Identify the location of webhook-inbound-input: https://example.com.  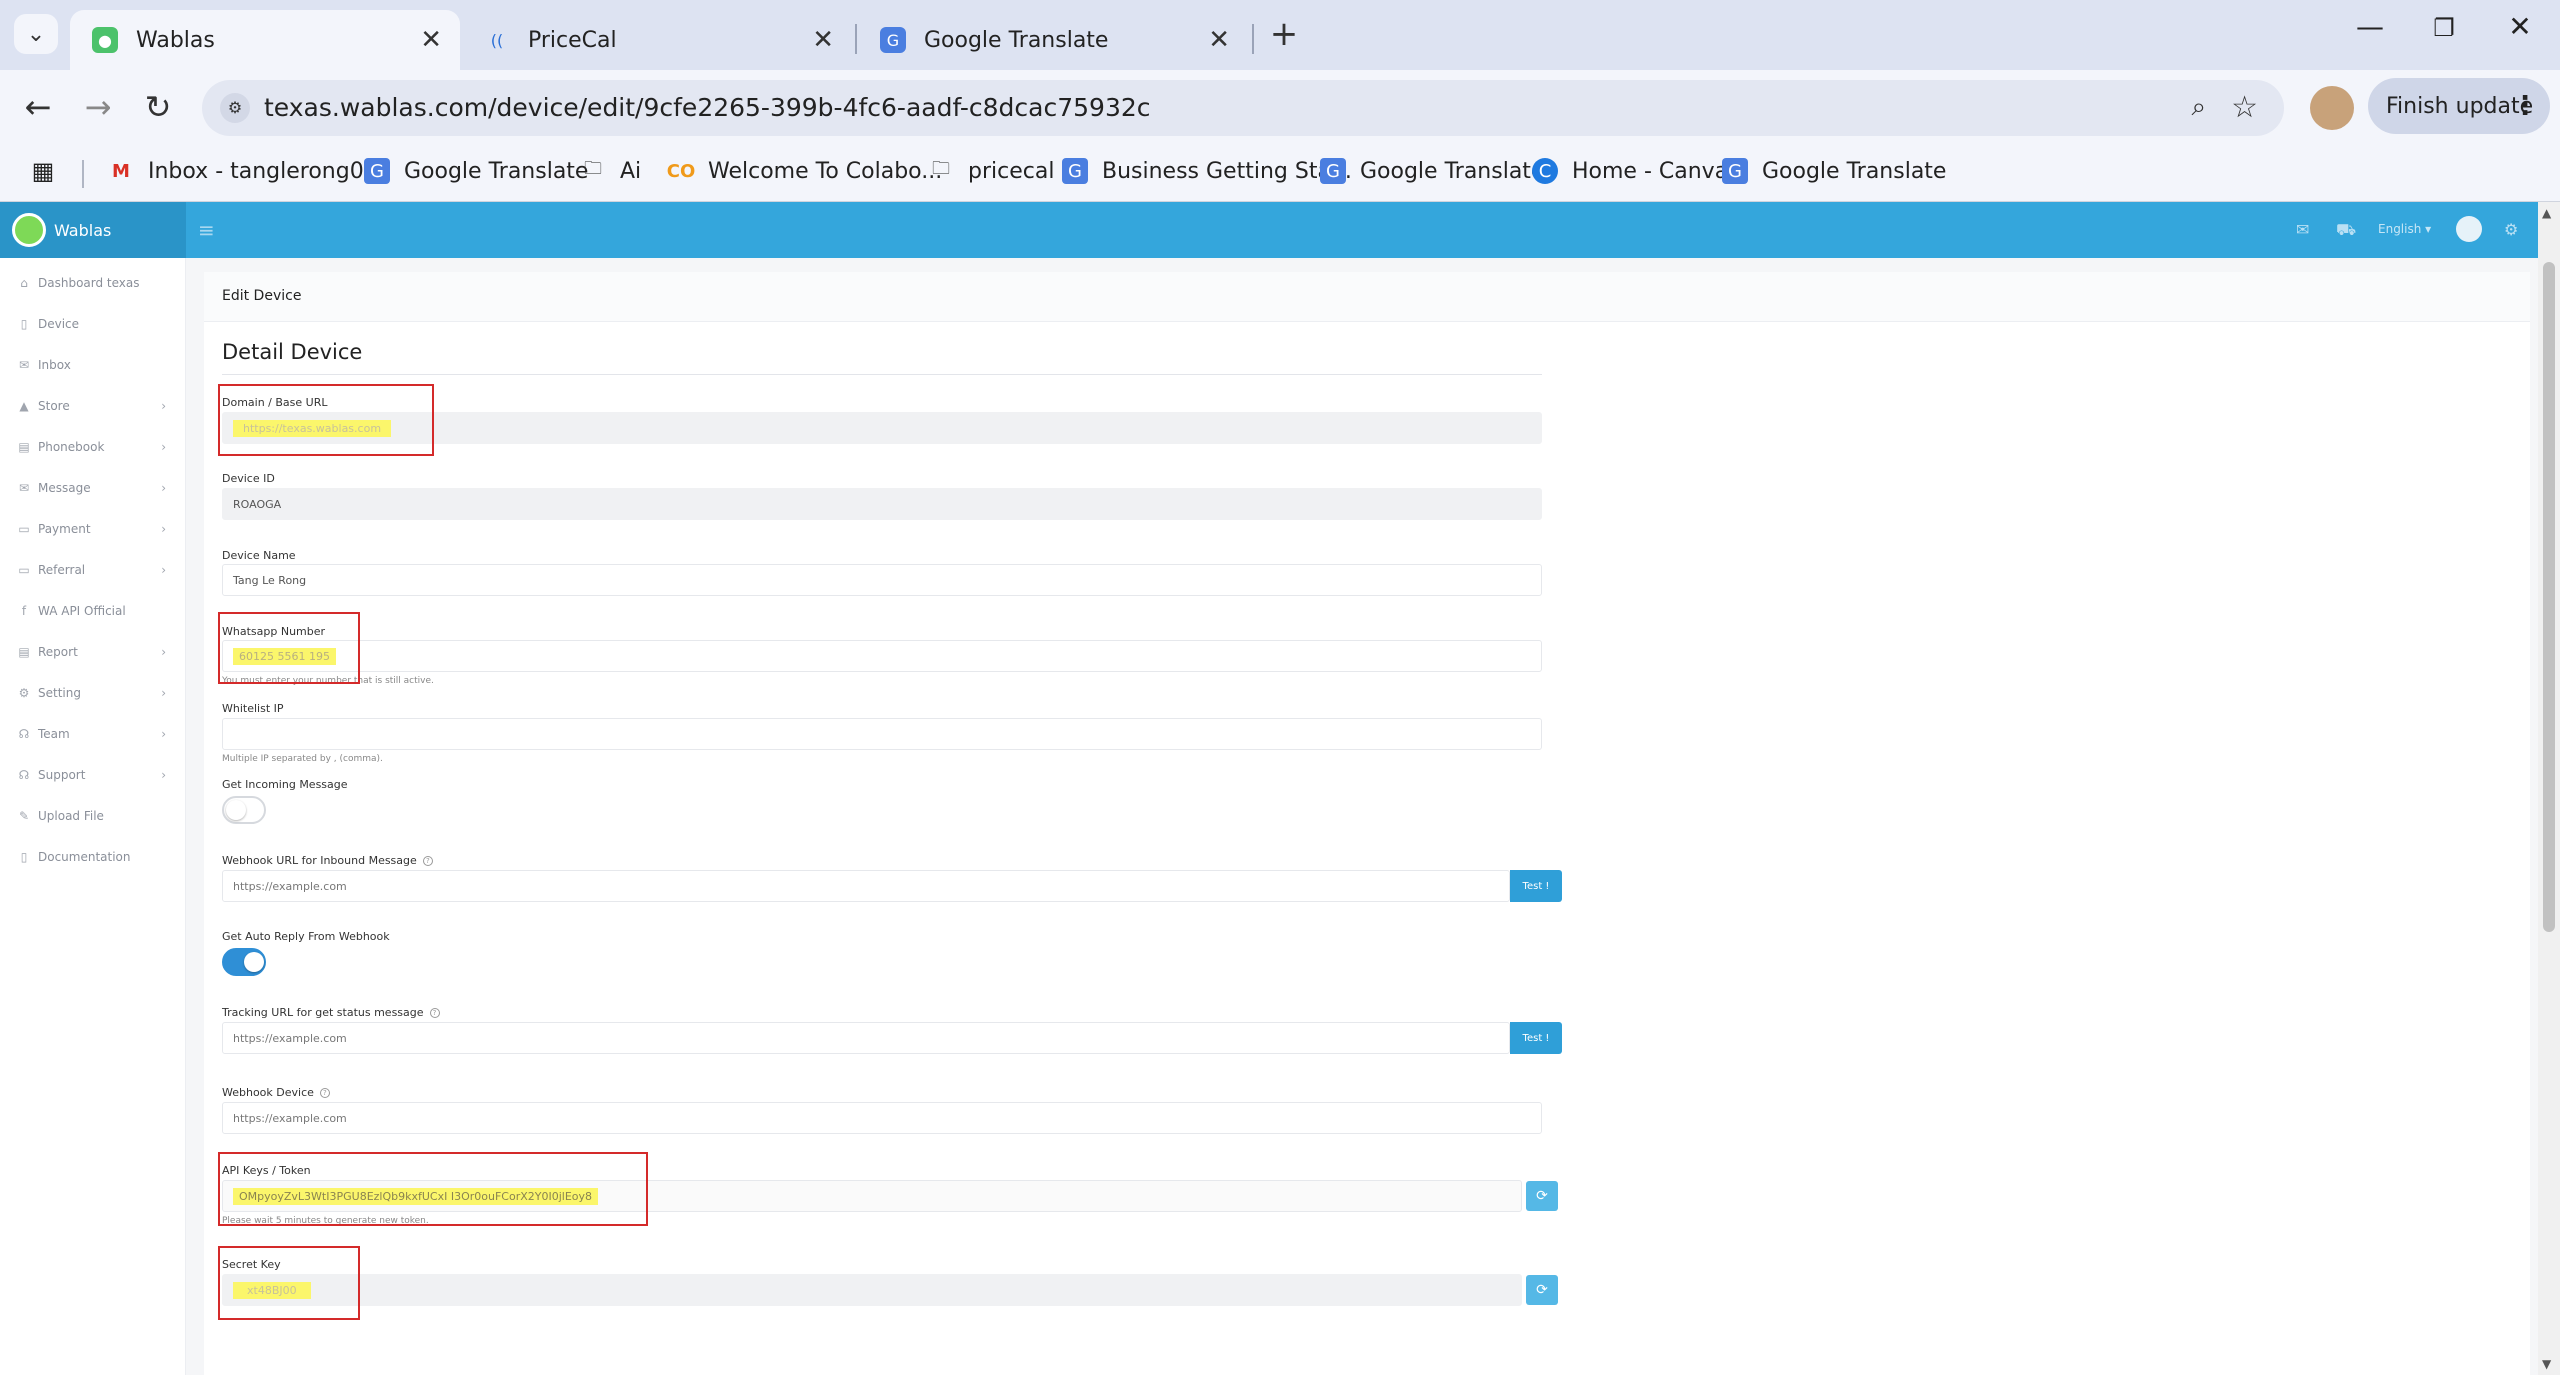
(866, 886).